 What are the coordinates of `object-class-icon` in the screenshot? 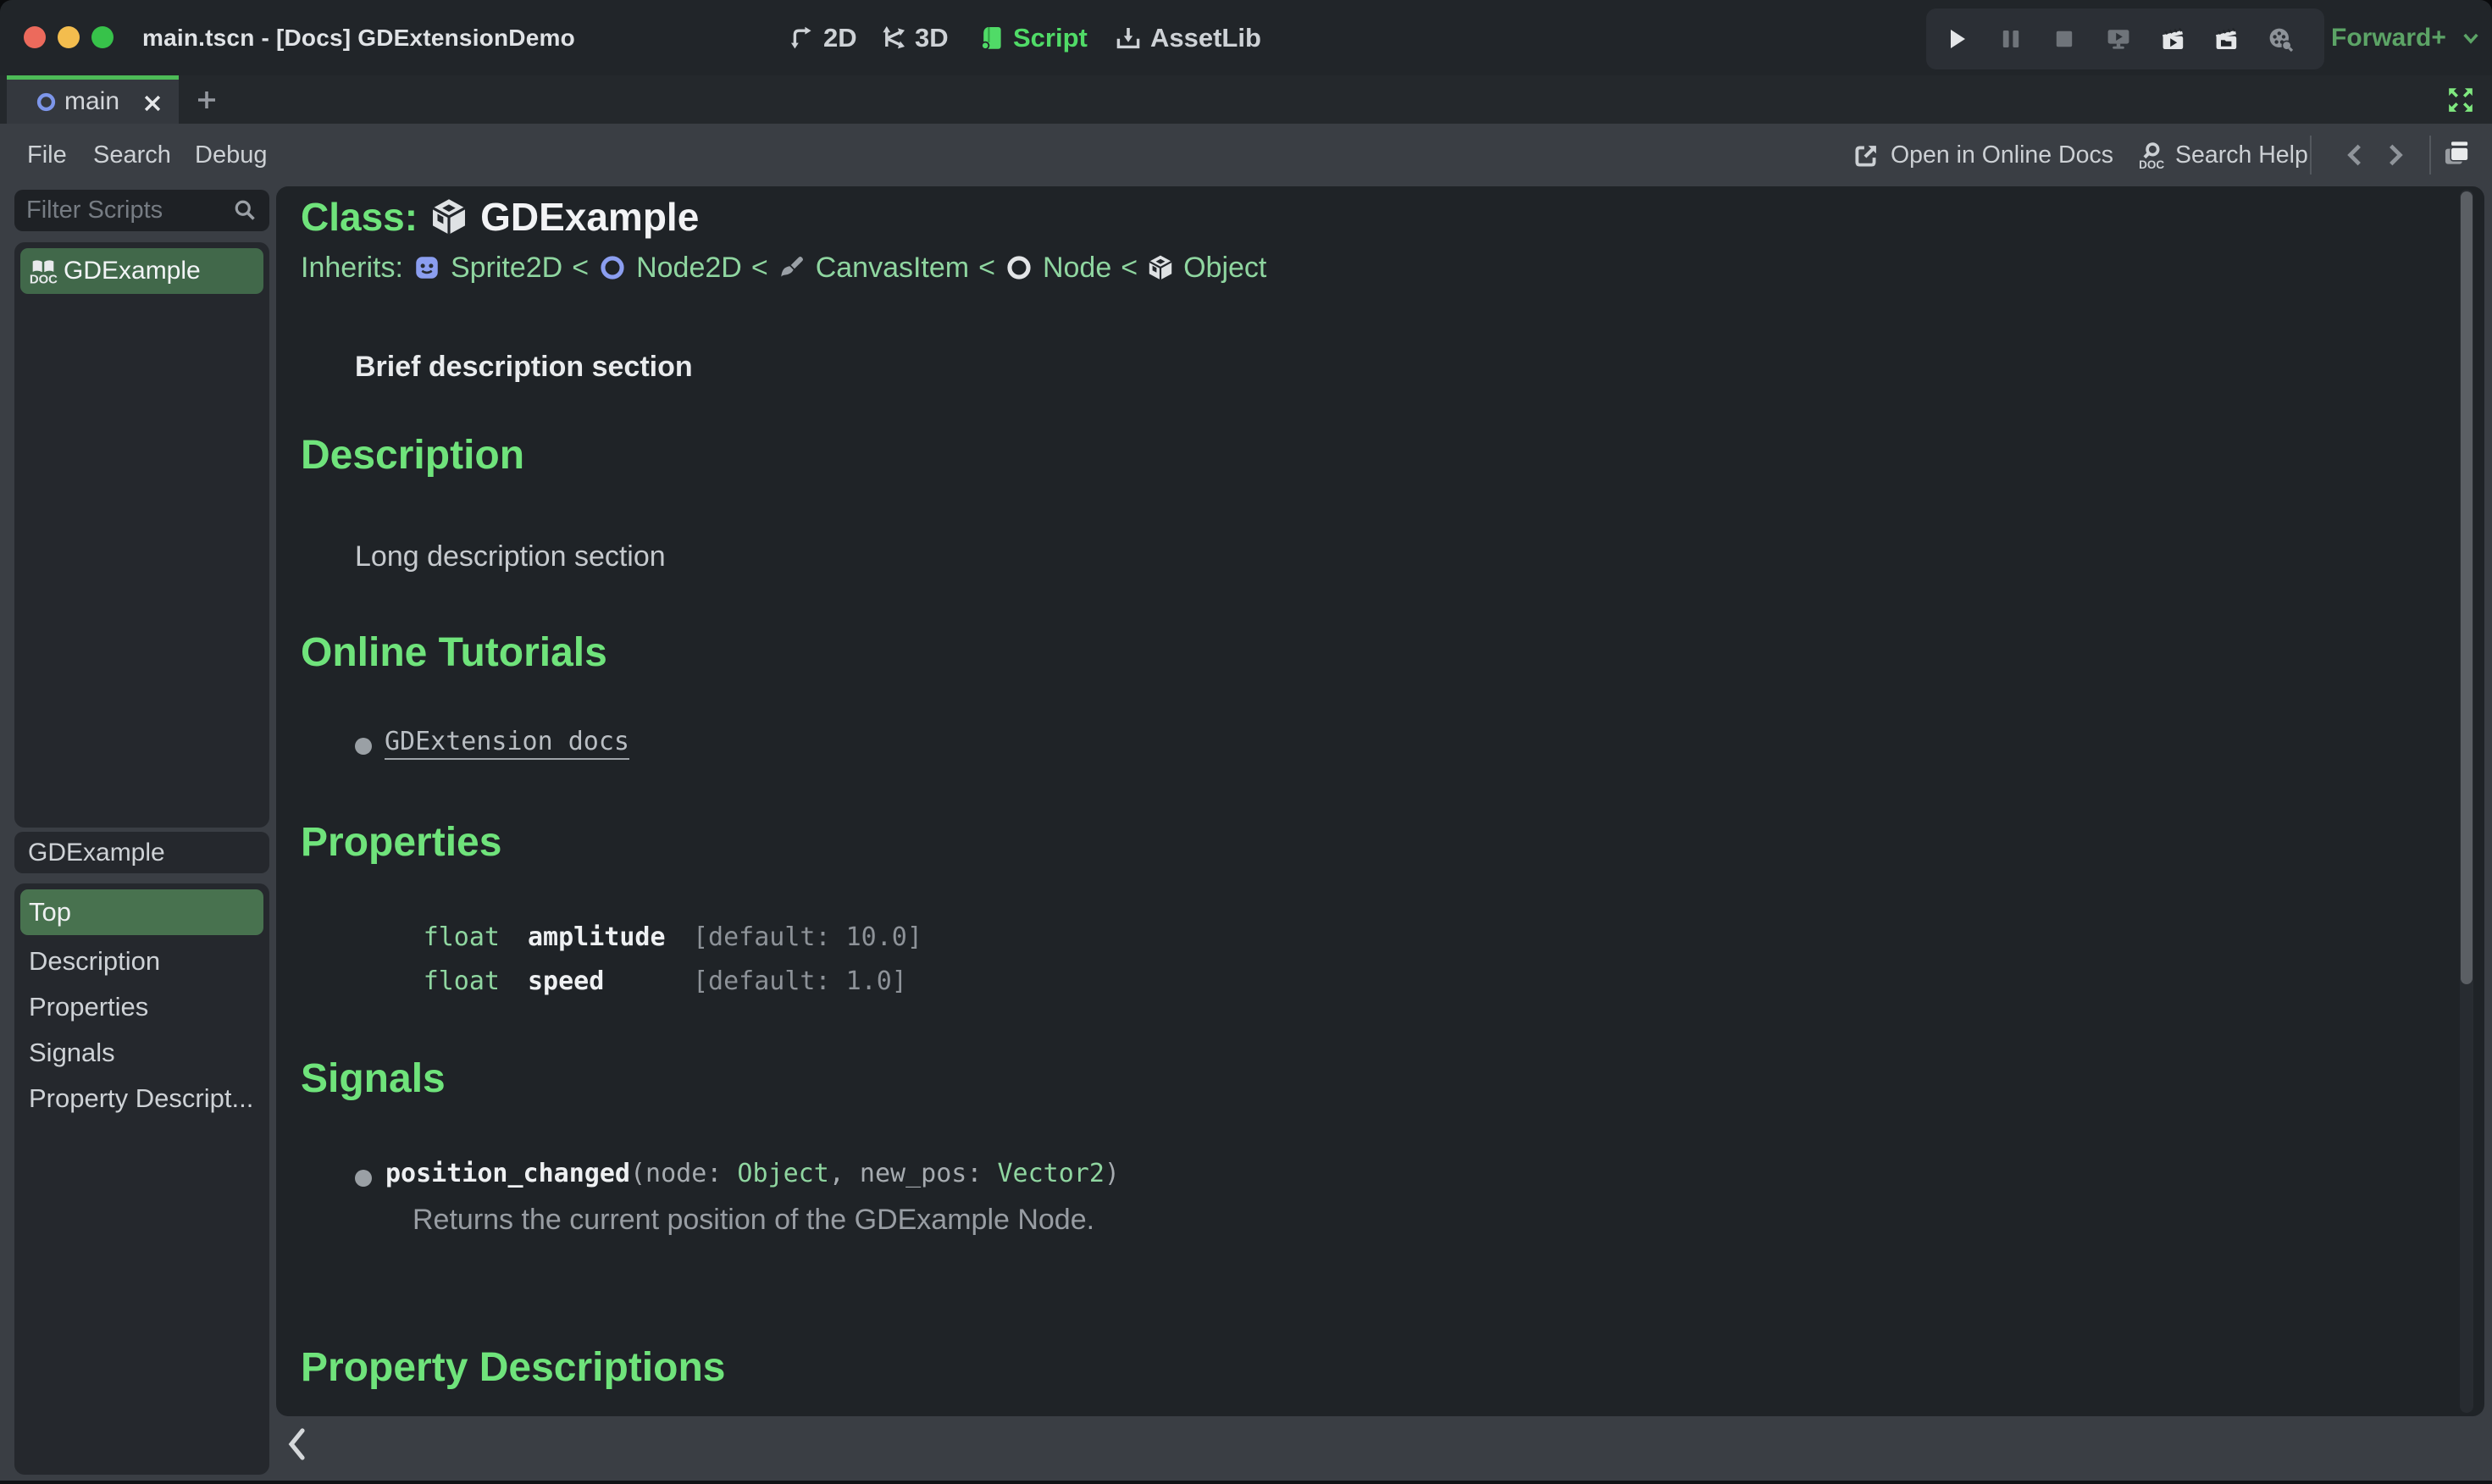 It's located at (449, 217).